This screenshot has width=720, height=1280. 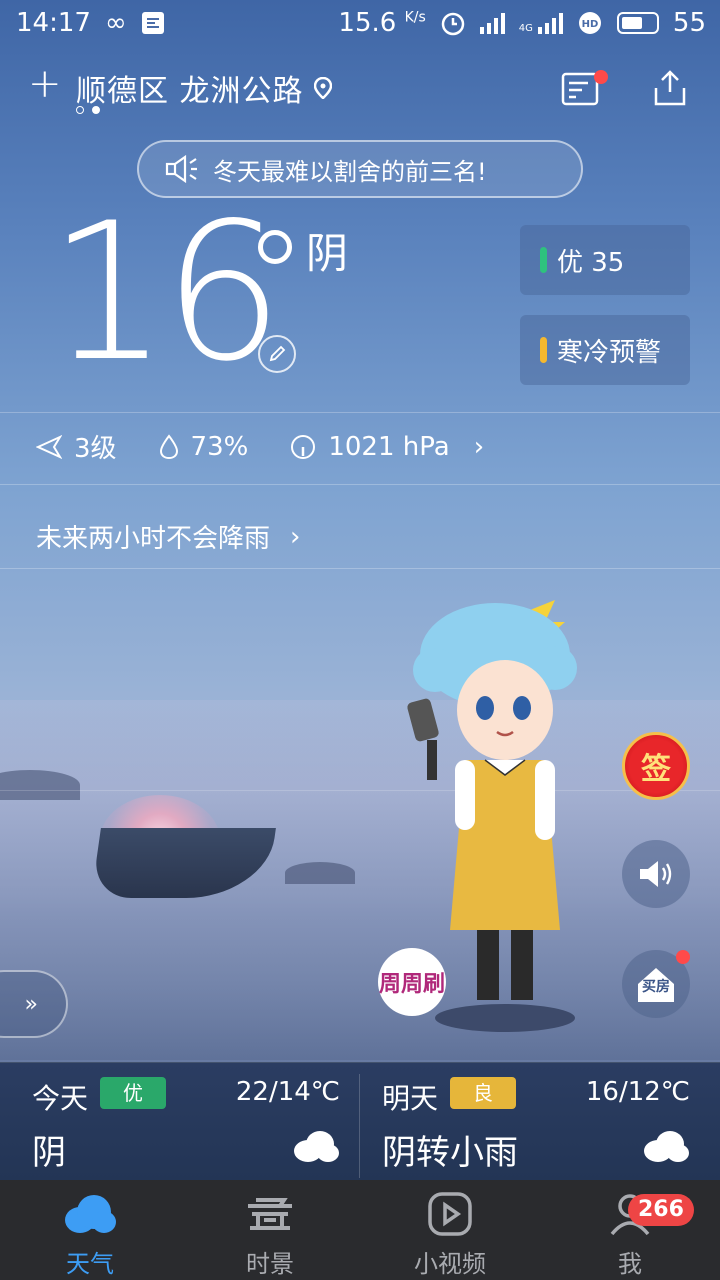 What do you see at coordinates (609, 352) in the screenshot?
I see `warning-label: 寒冷预警` at bounding box center [609, 352].